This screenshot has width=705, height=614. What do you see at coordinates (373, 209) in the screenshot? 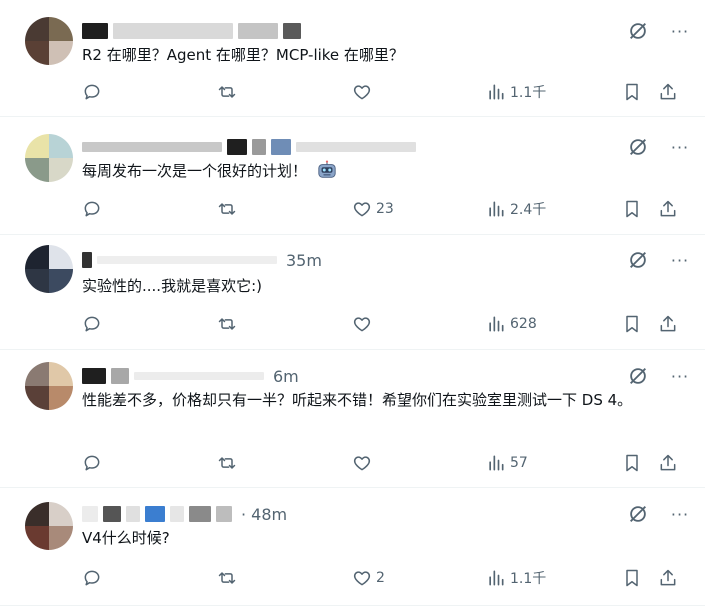
I see `like-button: 23` at bounding box center [373, 209].